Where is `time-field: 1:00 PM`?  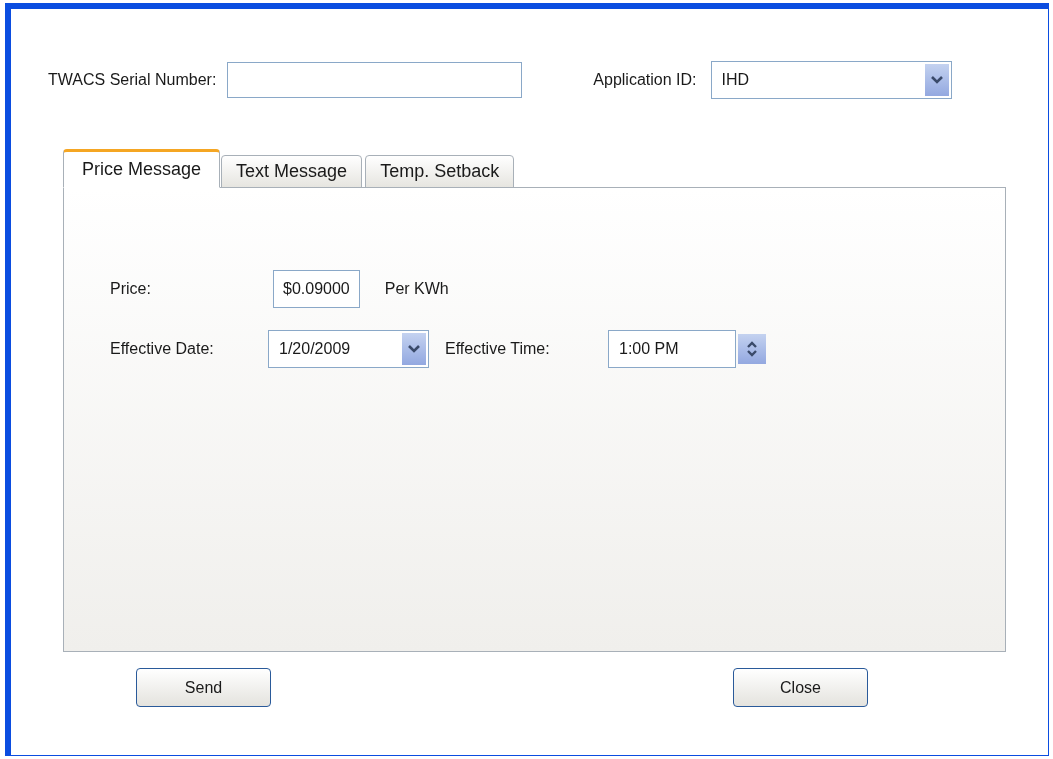
time-field: 1:00 PM is located at coordinates (672, 349).